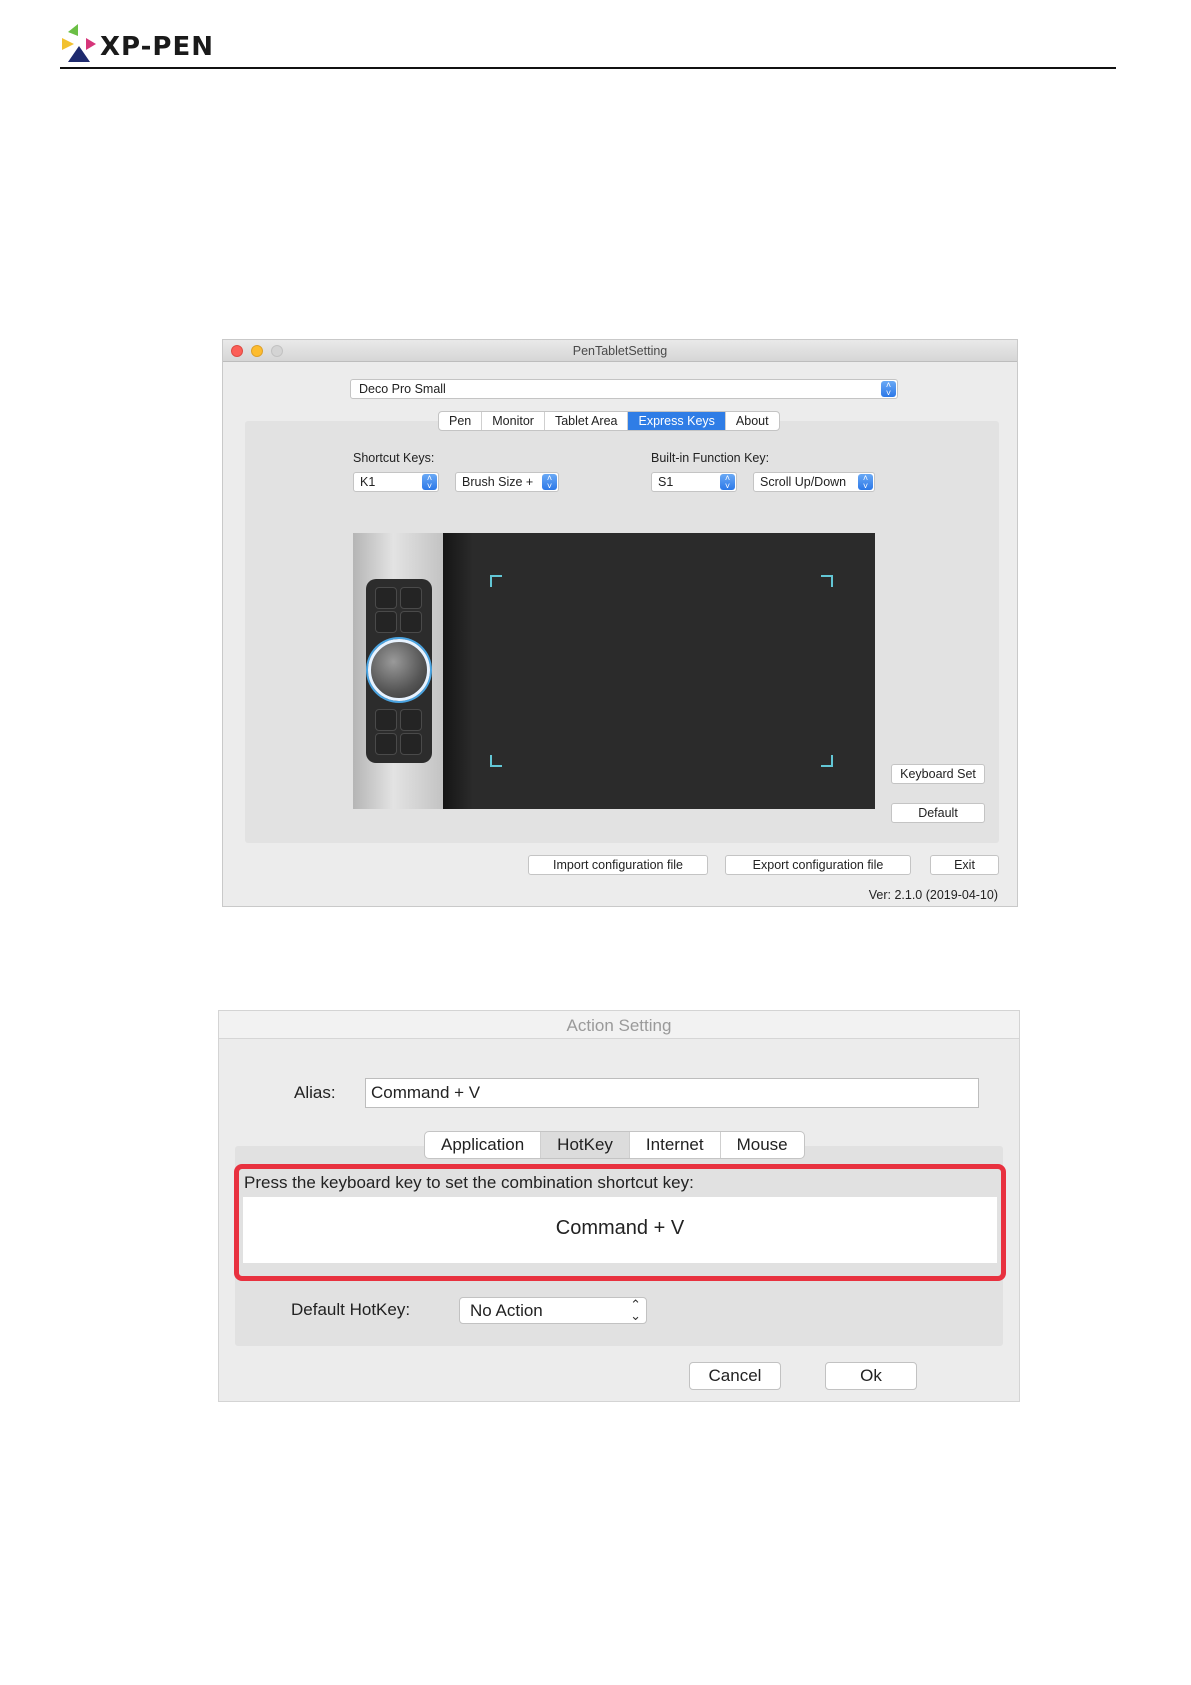 Image resolution: width=1191 pixels, height=1685 pixels. I want to click on express-key-k6, so click(411, 720).